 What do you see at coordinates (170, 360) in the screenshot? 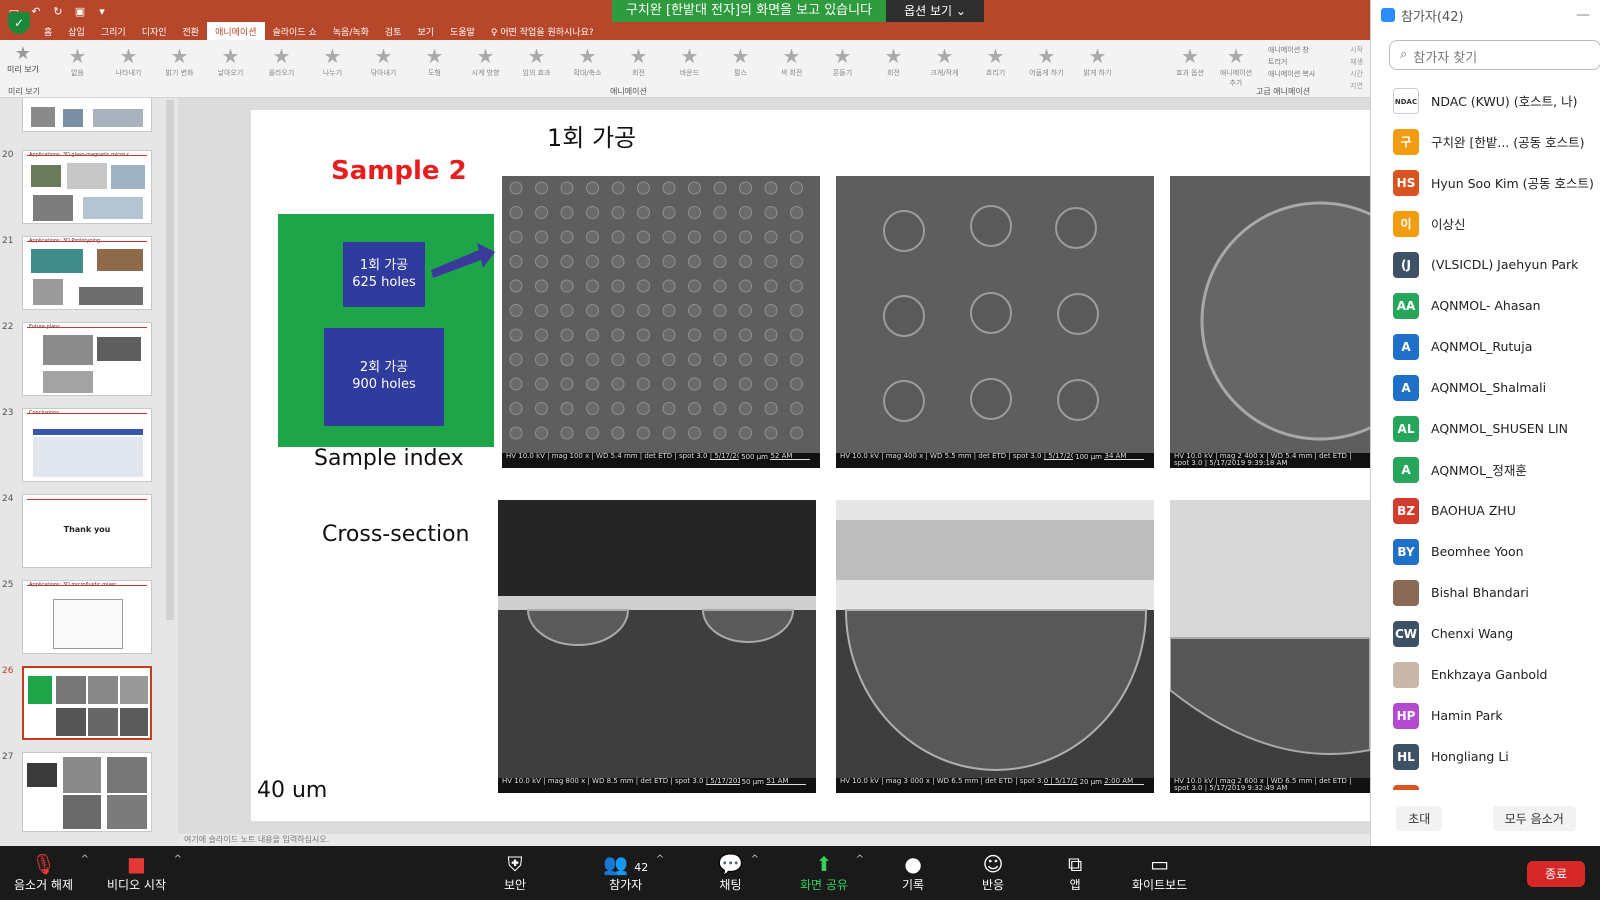
I see `thumbnail-scrollbar` at bounding box center [170, 360].